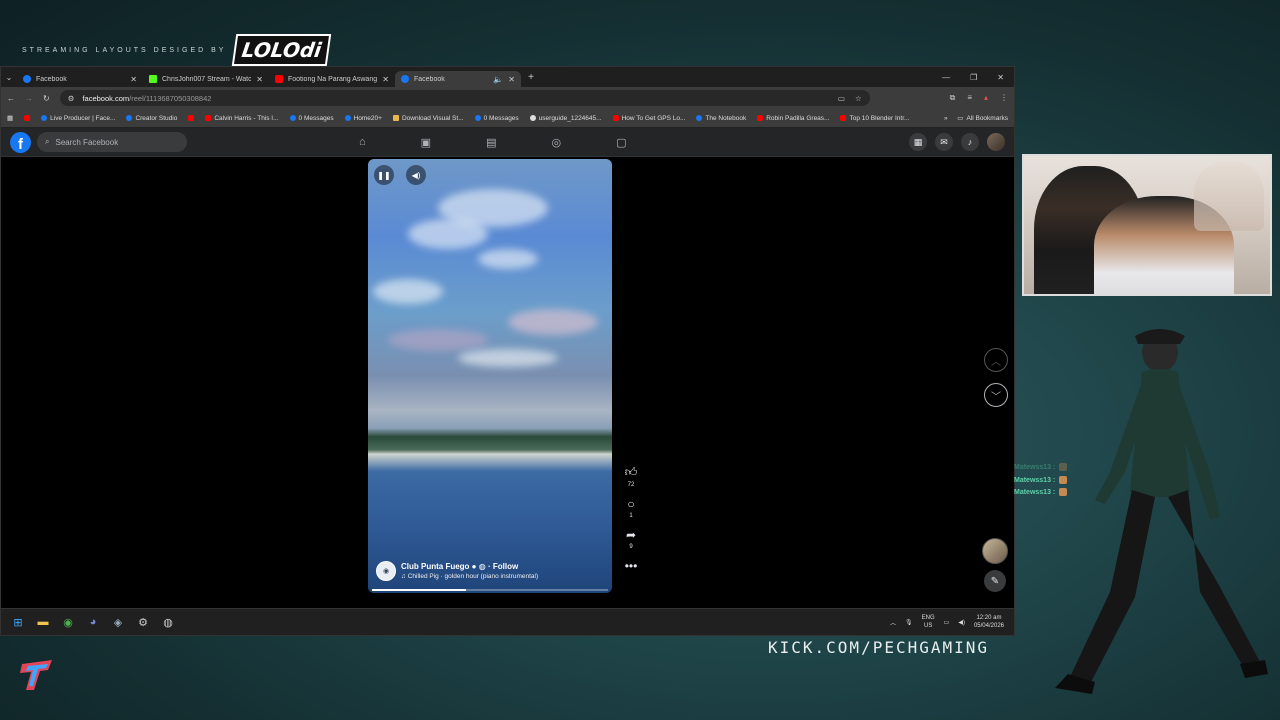 This screenshot has height=720, width=1280. Describe the element at coordinates (631, 539) in the screenshot. I see `share-button: ➦ 9` at that location.